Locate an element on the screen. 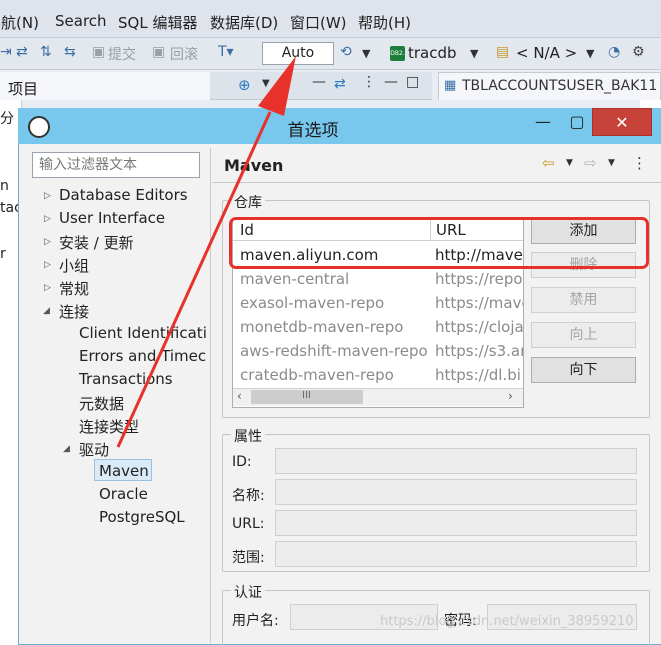  tree-item-transactions: Transactions is located at coordinates (126, 379).